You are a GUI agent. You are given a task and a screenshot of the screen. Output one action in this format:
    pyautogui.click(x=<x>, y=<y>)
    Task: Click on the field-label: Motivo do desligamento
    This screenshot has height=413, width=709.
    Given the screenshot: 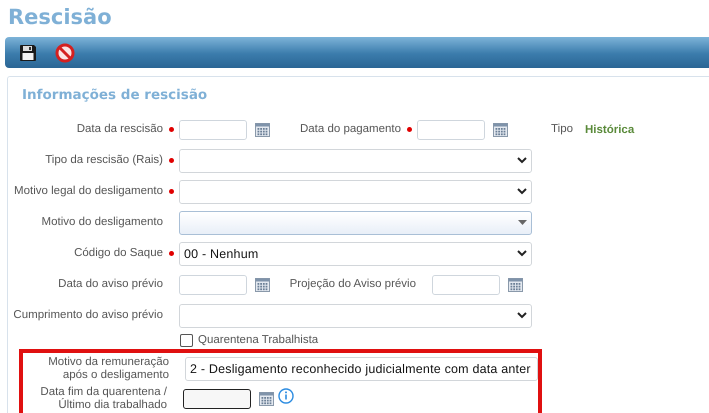 What is the action you would take?
    pyautogui.click(x=101, y=222)
    